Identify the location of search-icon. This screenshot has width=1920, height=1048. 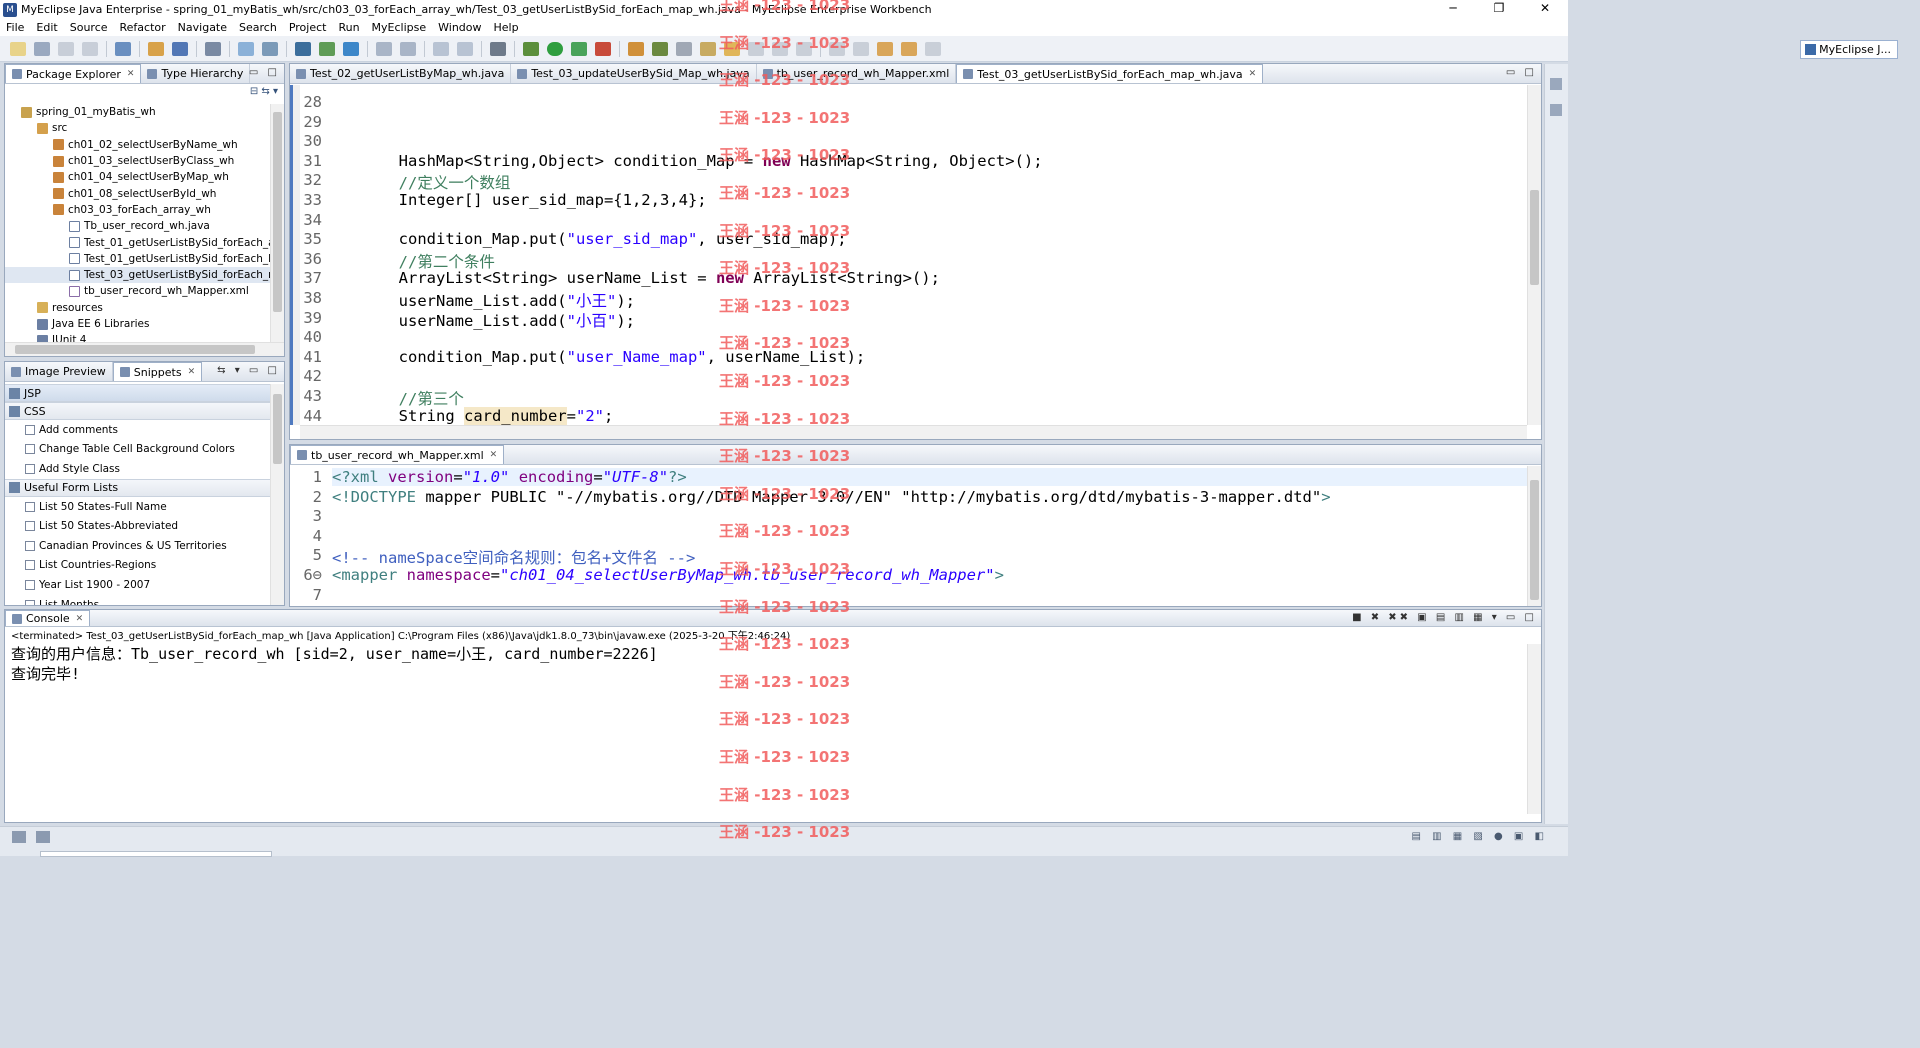
(270, 48).